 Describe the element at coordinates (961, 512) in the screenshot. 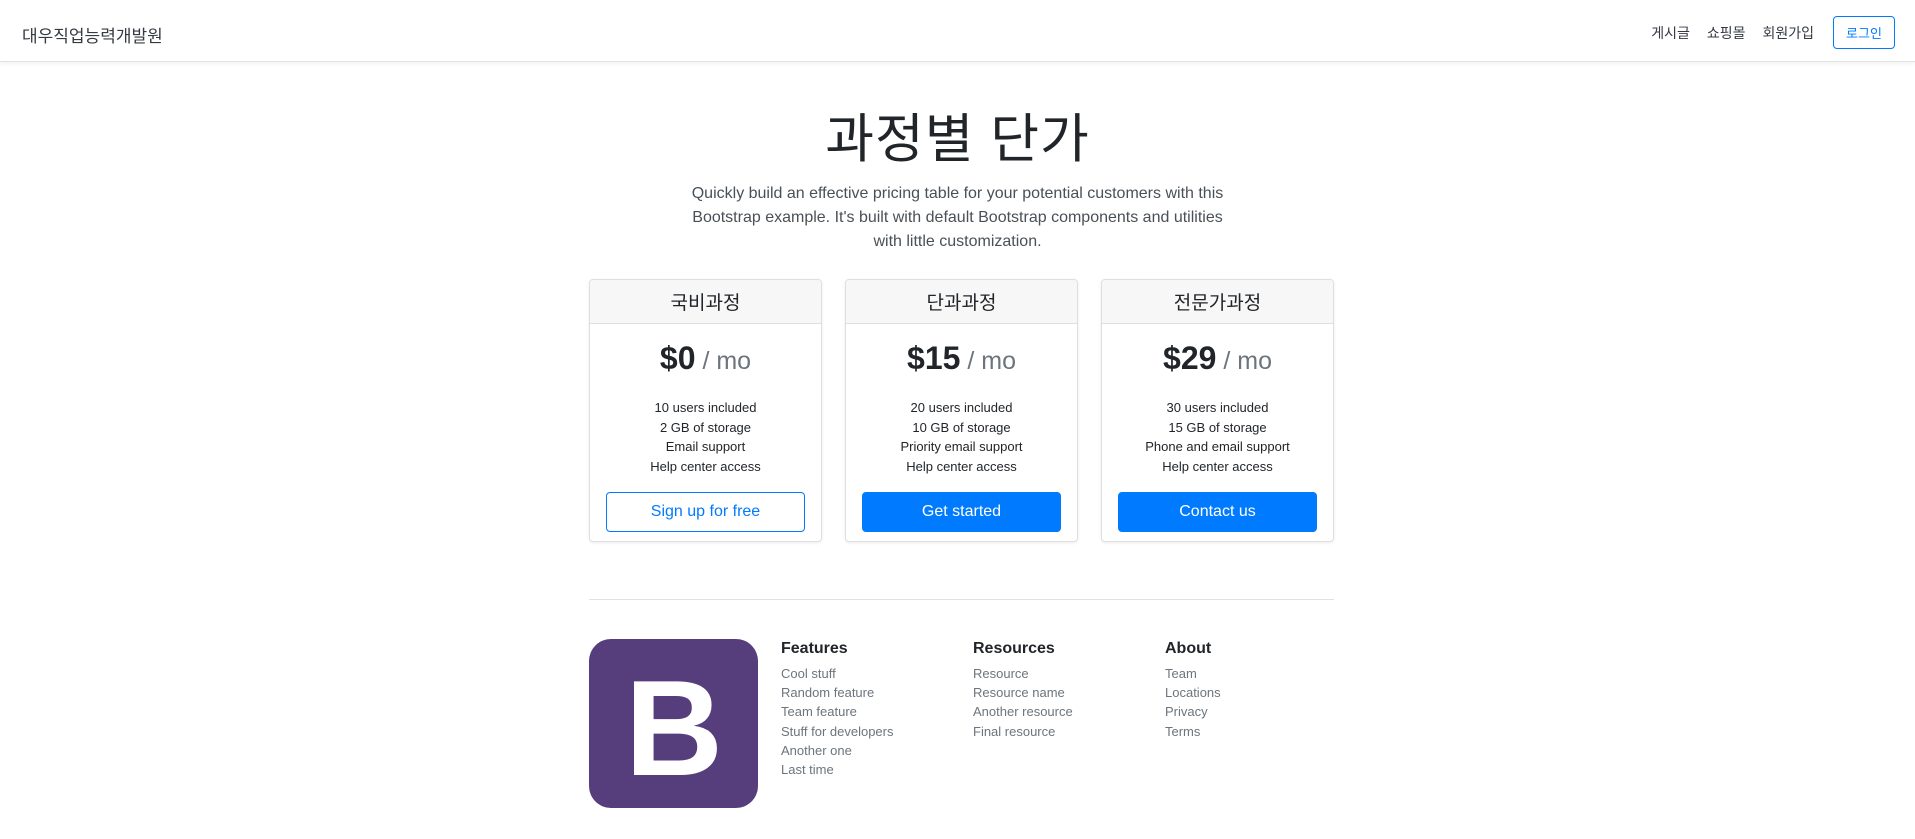

I see `get-started-button: Get started` at that location.